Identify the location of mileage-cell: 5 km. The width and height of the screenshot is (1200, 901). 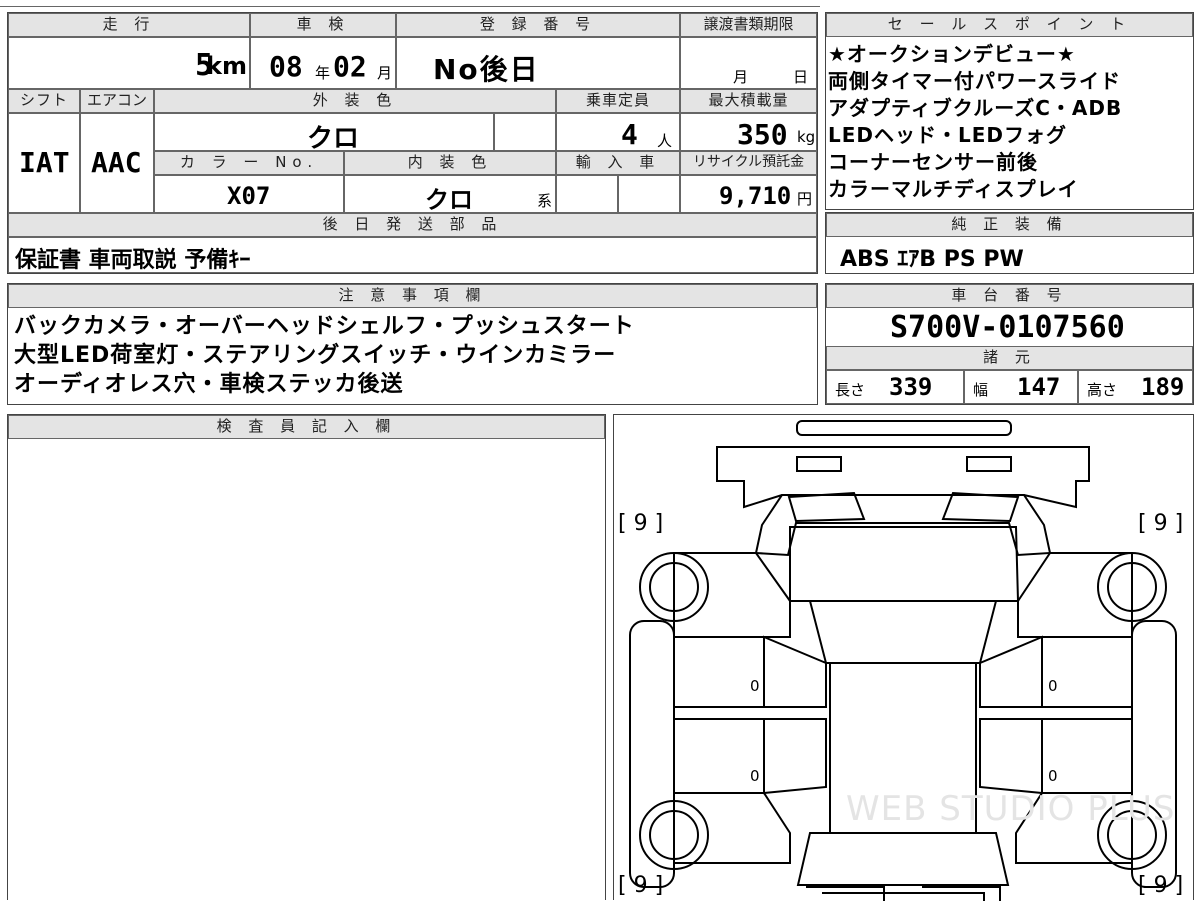
(129, 63).